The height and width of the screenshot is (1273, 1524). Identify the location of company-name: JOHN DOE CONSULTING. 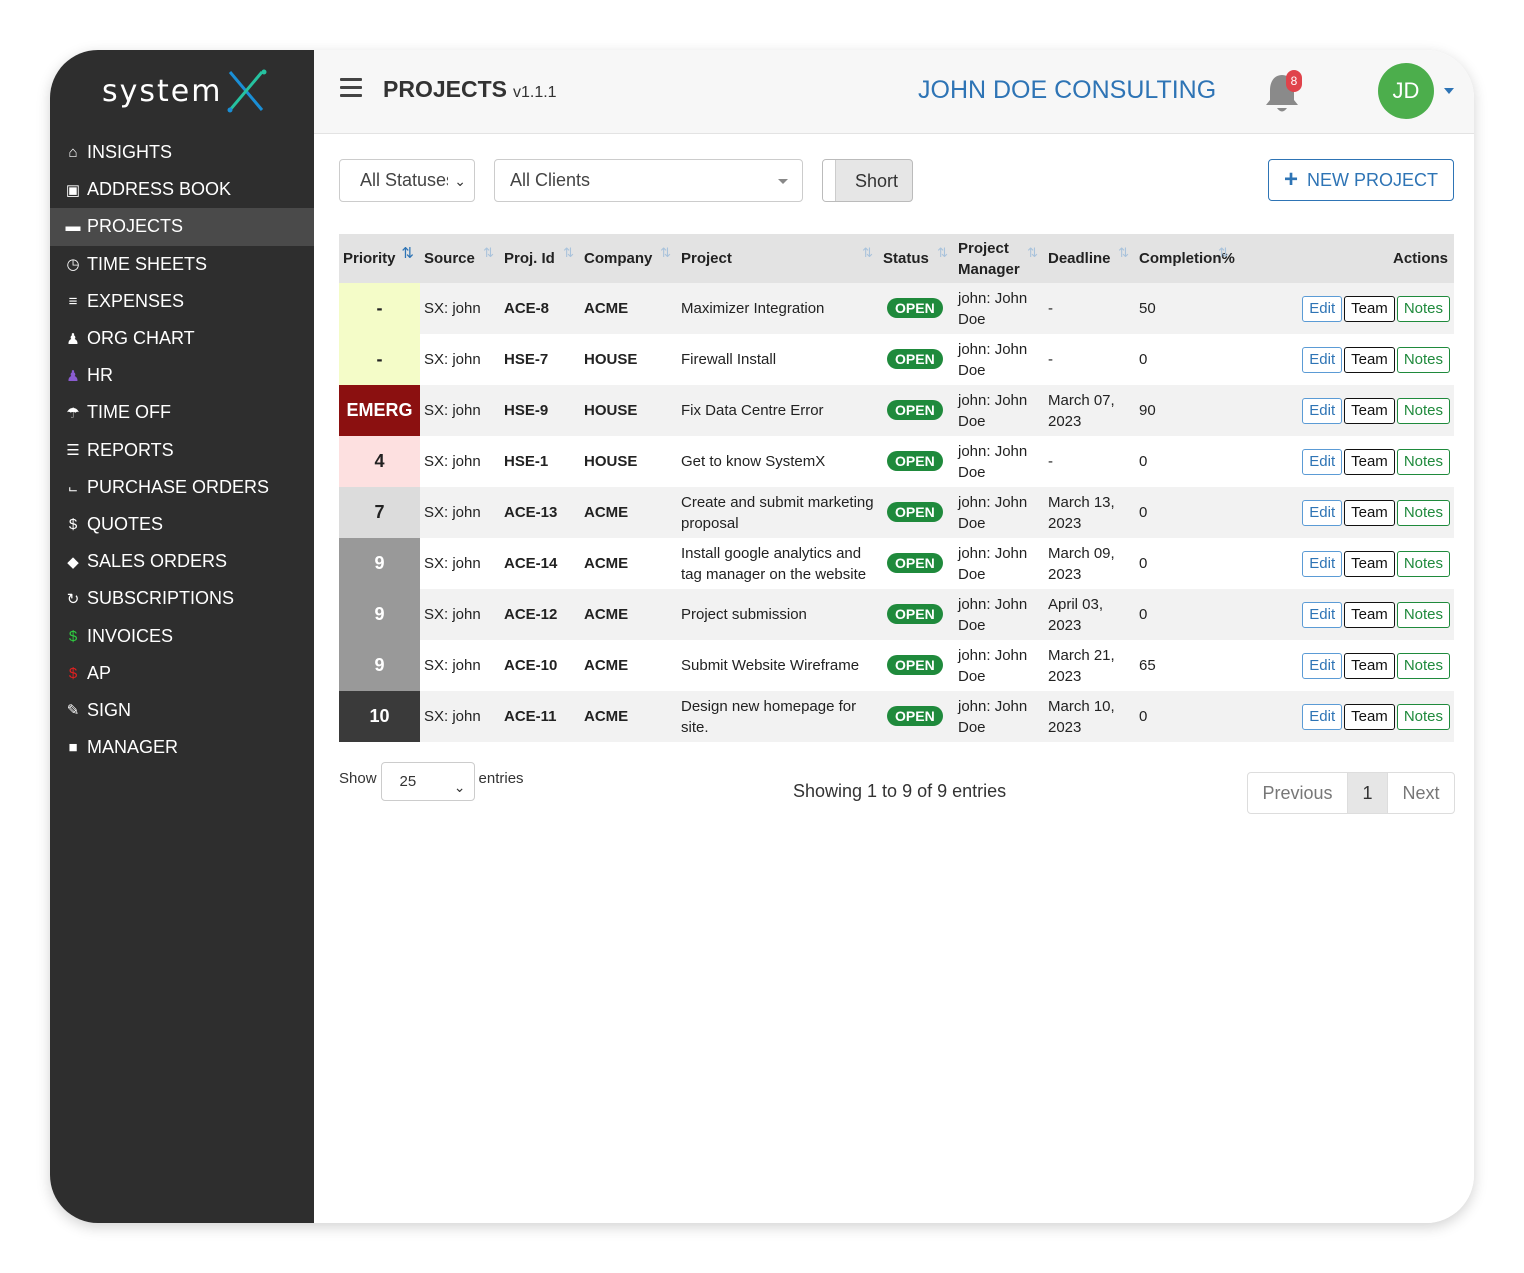
(1067, 90).